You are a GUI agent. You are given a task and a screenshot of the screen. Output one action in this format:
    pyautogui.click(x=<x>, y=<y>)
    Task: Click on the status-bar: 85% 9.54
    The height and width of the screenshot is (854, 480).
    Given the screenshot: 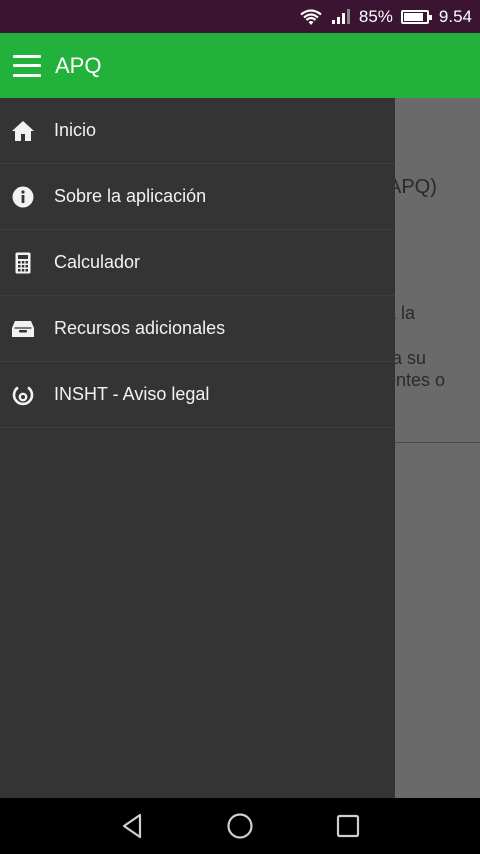 What is the action you would take?
    pyautogui.click(x=240, y=16)
    